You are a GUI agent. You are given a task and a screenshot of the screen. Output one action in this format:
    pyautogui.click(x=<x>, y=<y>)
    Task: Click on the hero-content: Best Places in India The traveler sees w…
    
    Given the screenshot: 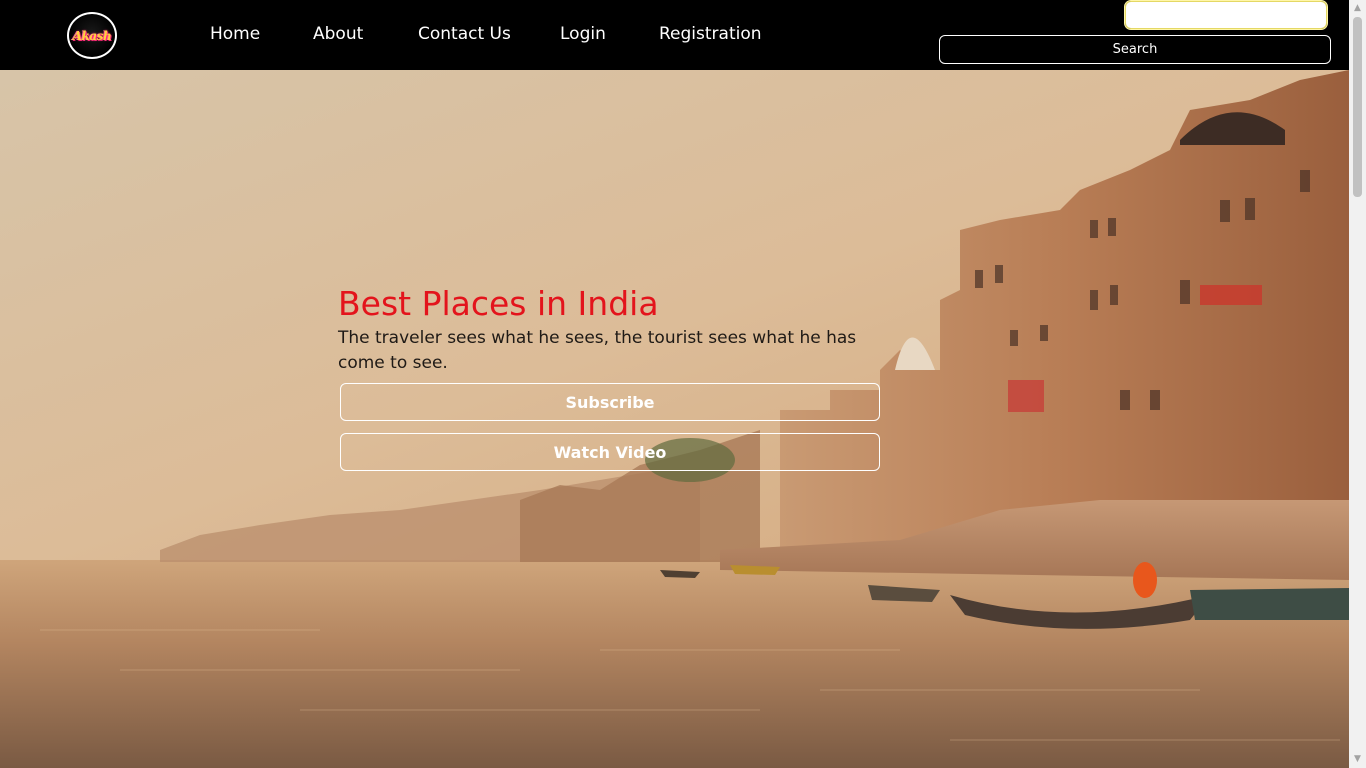 What is the action you would take?
    pyautogui.click(x=618, y=377)
    